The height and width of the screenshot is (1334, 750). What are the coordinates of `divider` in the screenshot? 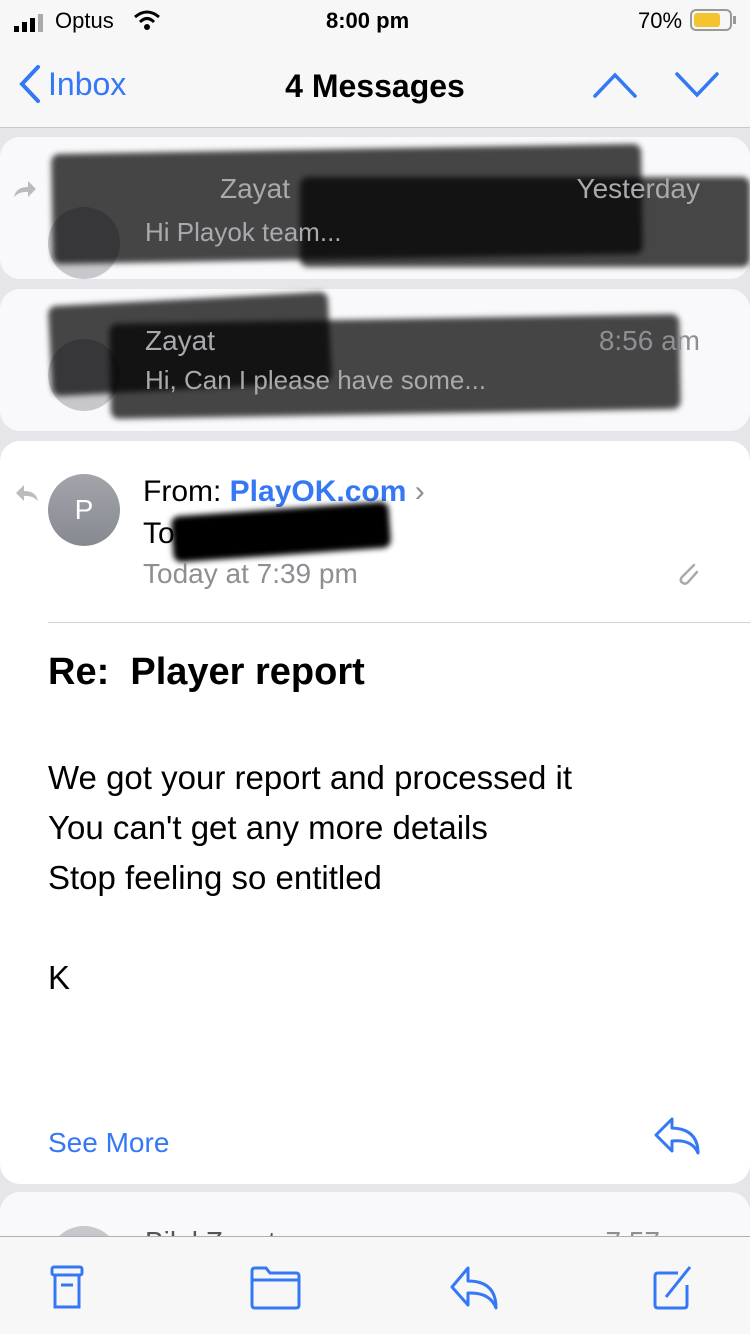 It's located at (399, 622).